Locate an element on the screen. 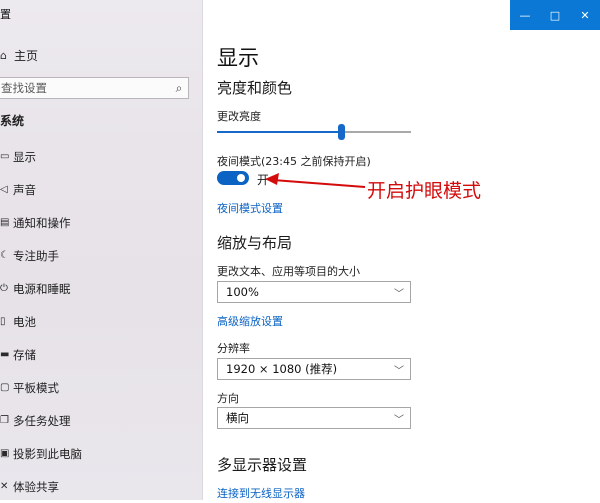 This screenshot has width=600, height=503. minimize-button: — is located at coordinates (525, 15).